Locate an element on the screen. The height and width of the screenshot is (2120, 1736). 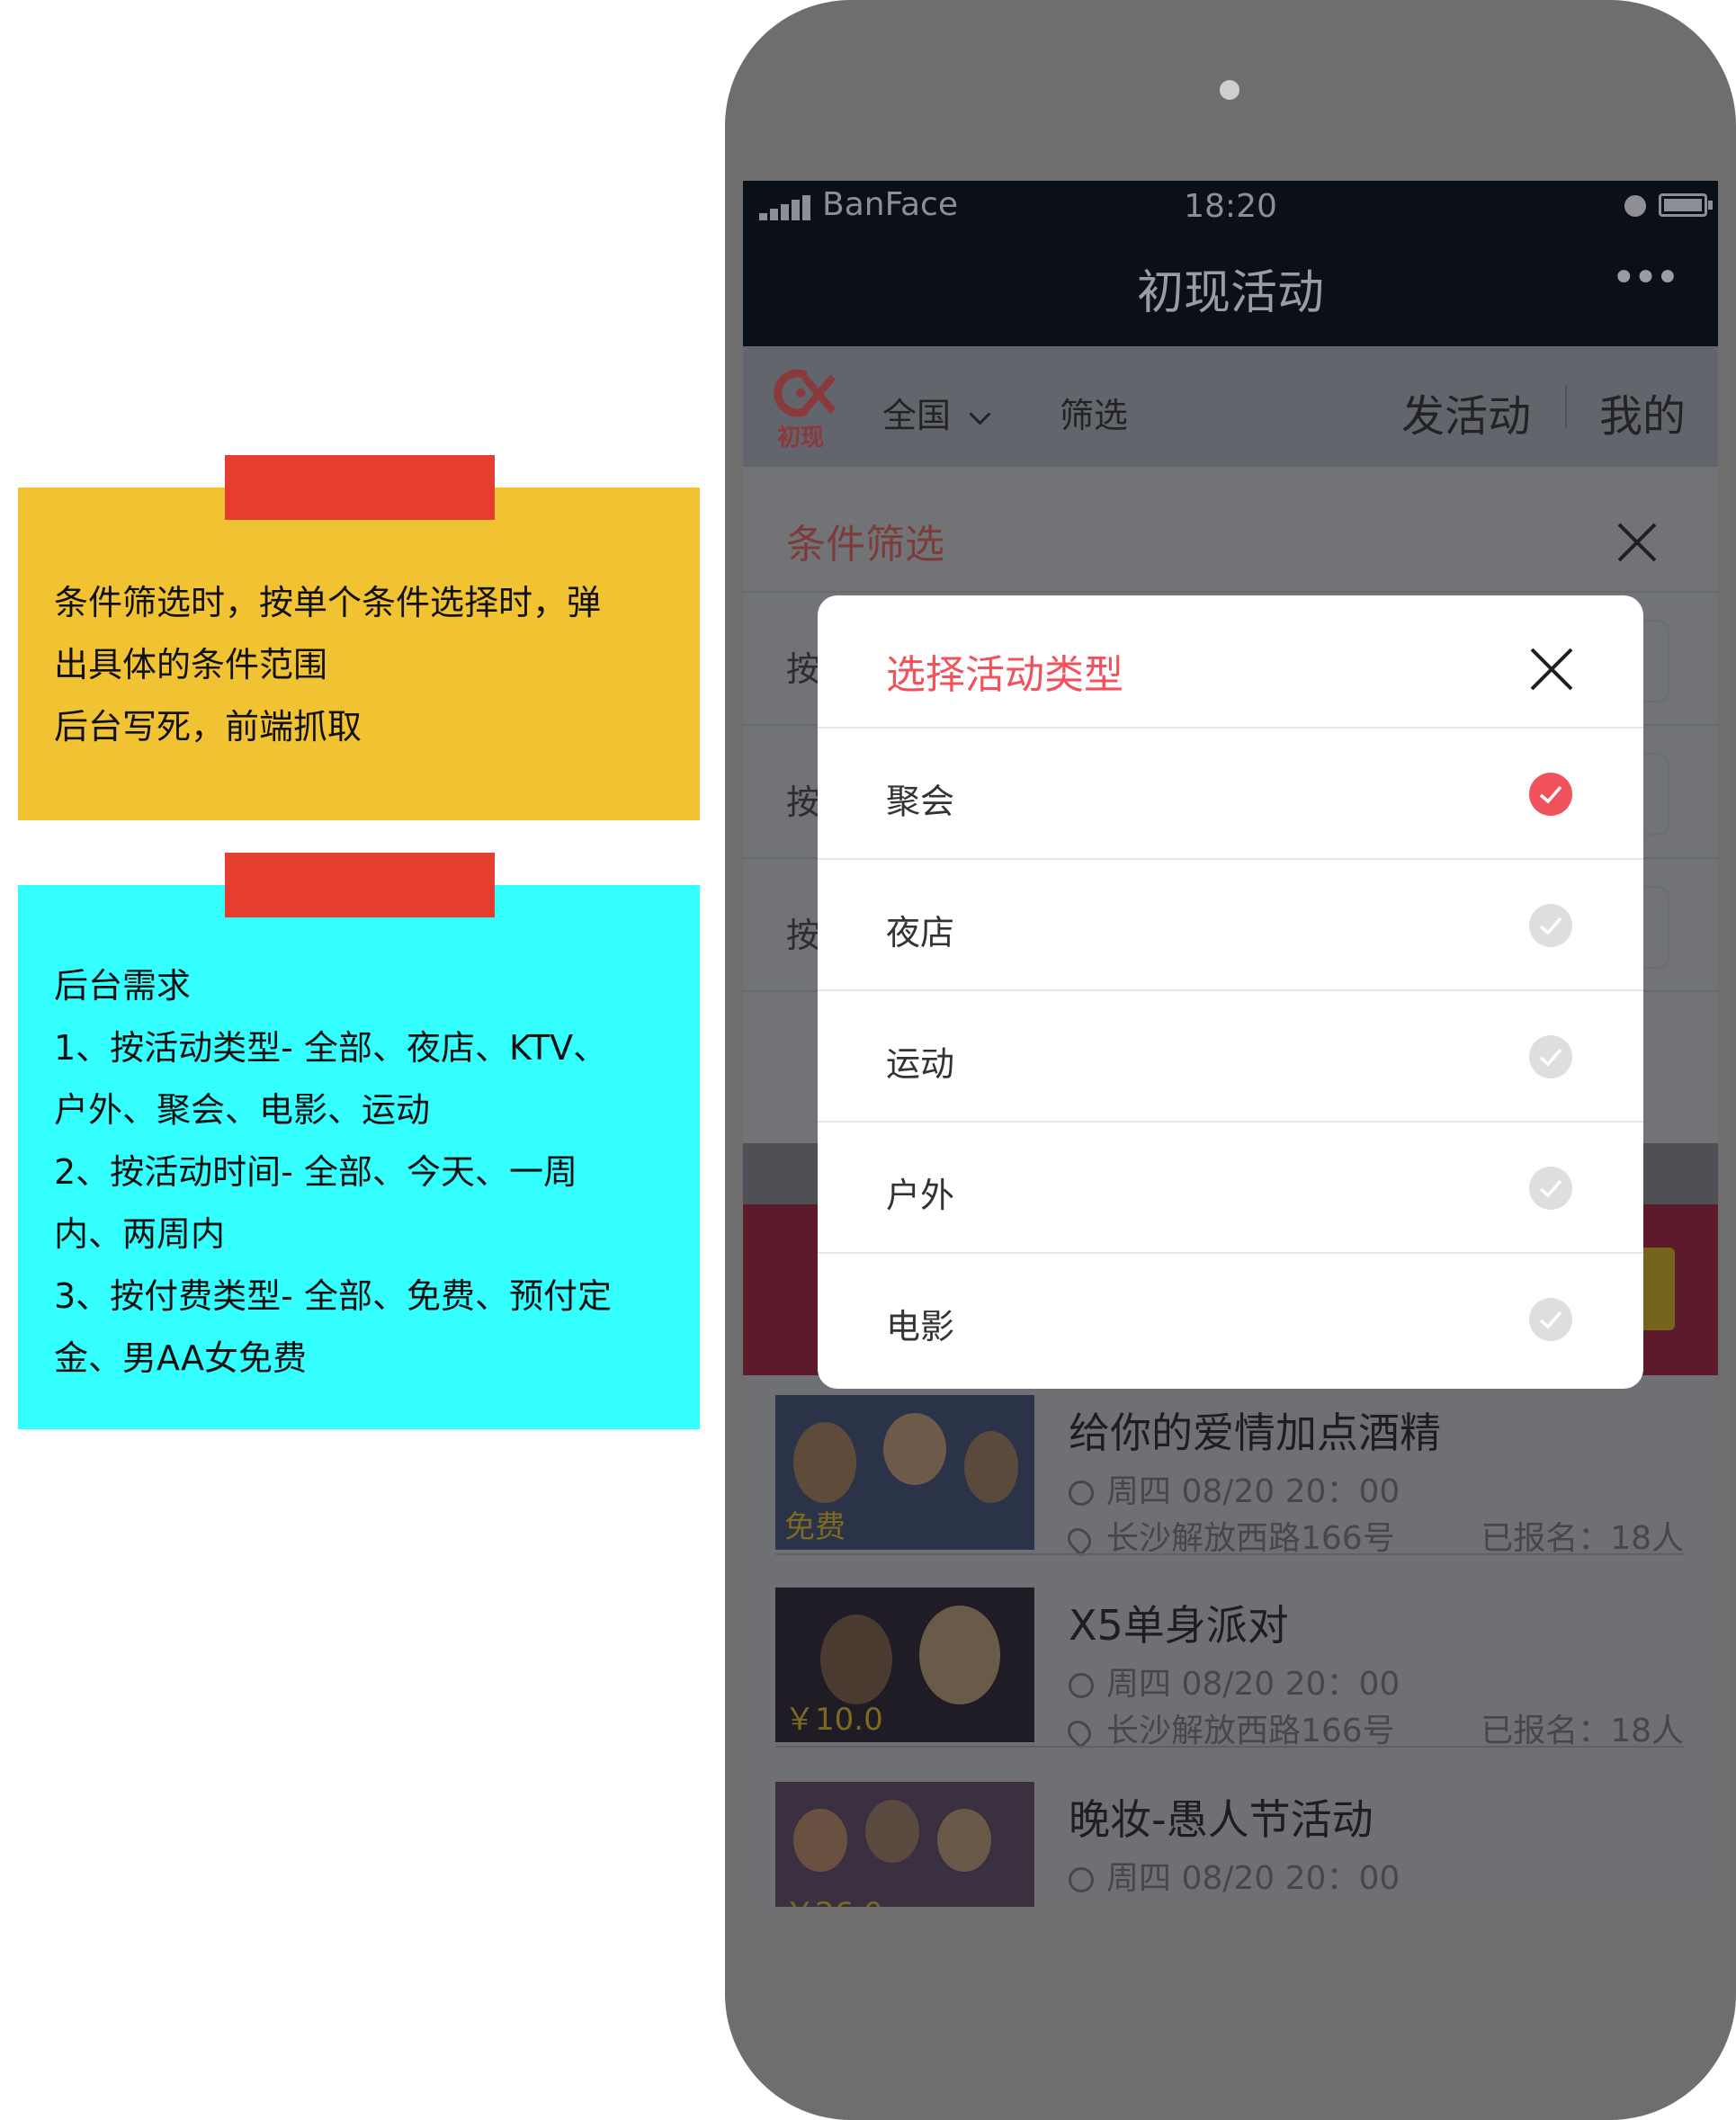
annotation-note-filter: 条件筛选时，按单个条件选择时，弹 出具体的条件范围 后台写死，前端抓取 is located at coordinates (359, 637).